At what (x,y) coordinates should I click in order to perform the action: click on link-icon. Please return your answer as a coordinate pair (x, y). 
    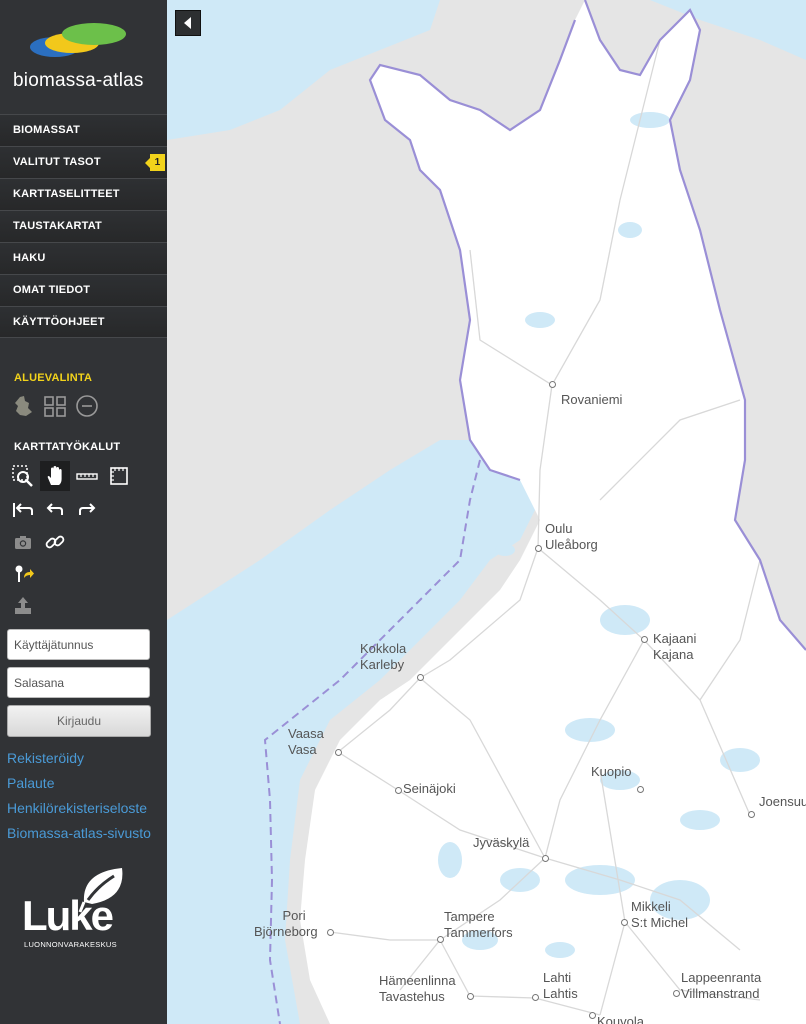
    Looking at the image, I should click on (55, 542).